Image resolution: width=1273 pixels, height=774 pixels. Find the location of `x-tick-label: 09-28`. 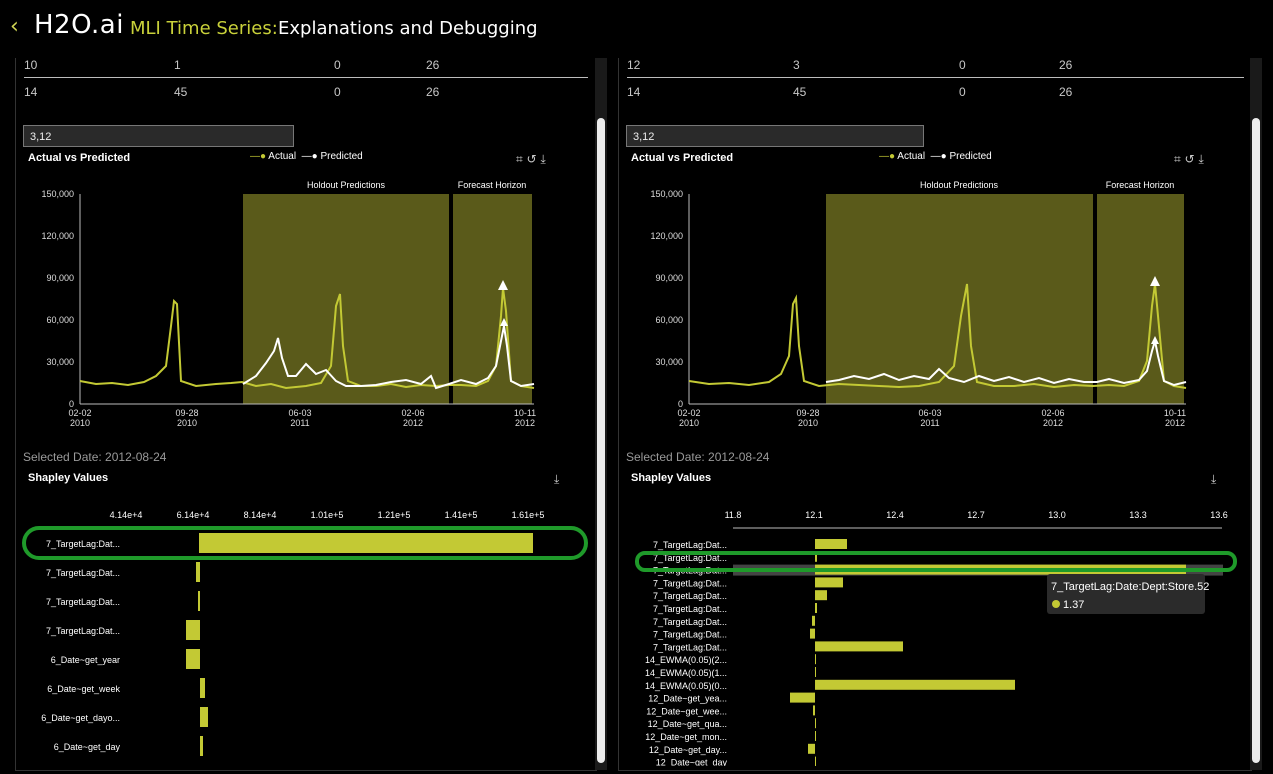

x-tick-label: 09-28 is located at coordinates (807, 413).